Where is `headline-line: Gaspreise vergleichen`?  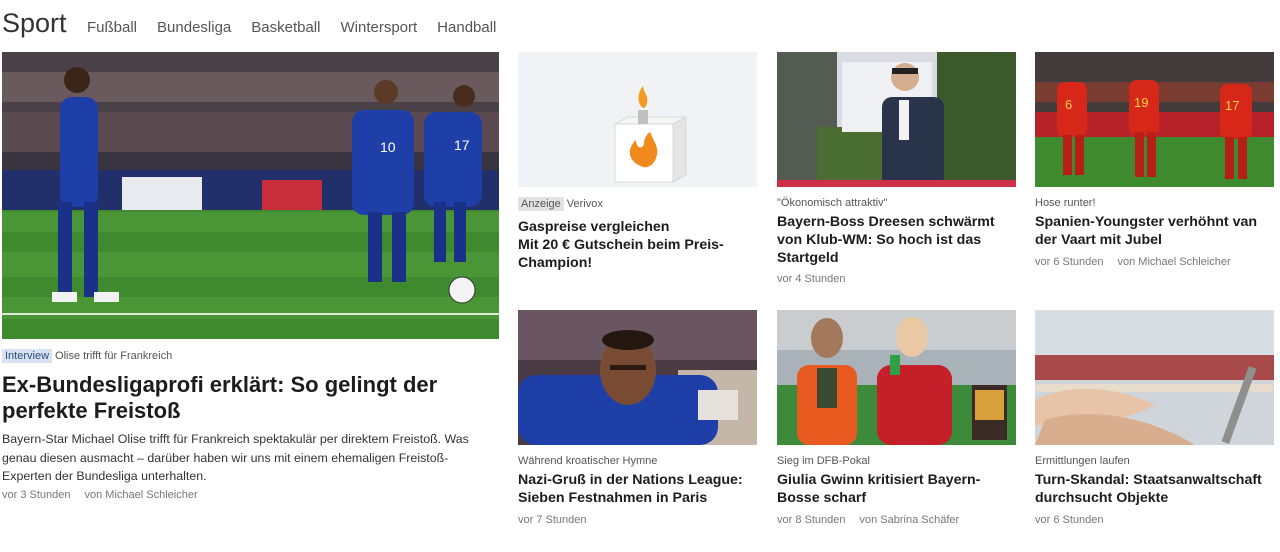
headline-line: Gaspreise vergleichen is located at coordinates (594, 227).